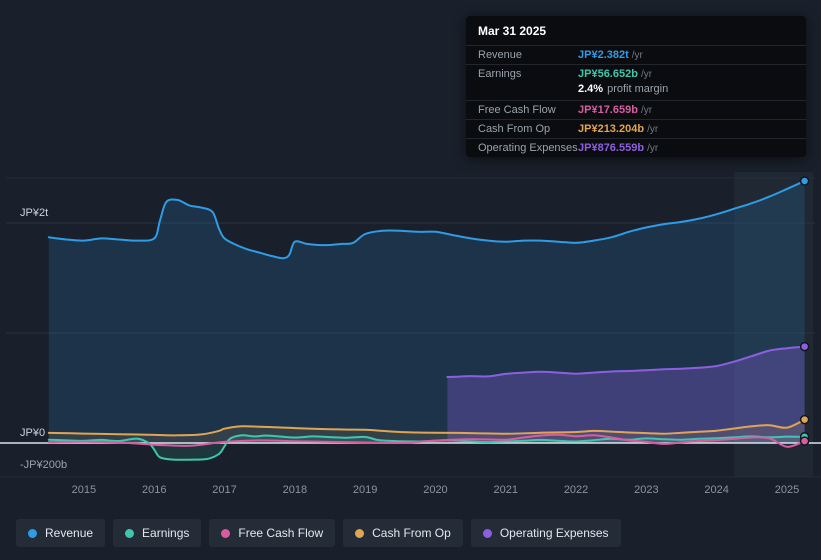  I want to click on free-cash-flow-legend-dot, so click(226, 533).